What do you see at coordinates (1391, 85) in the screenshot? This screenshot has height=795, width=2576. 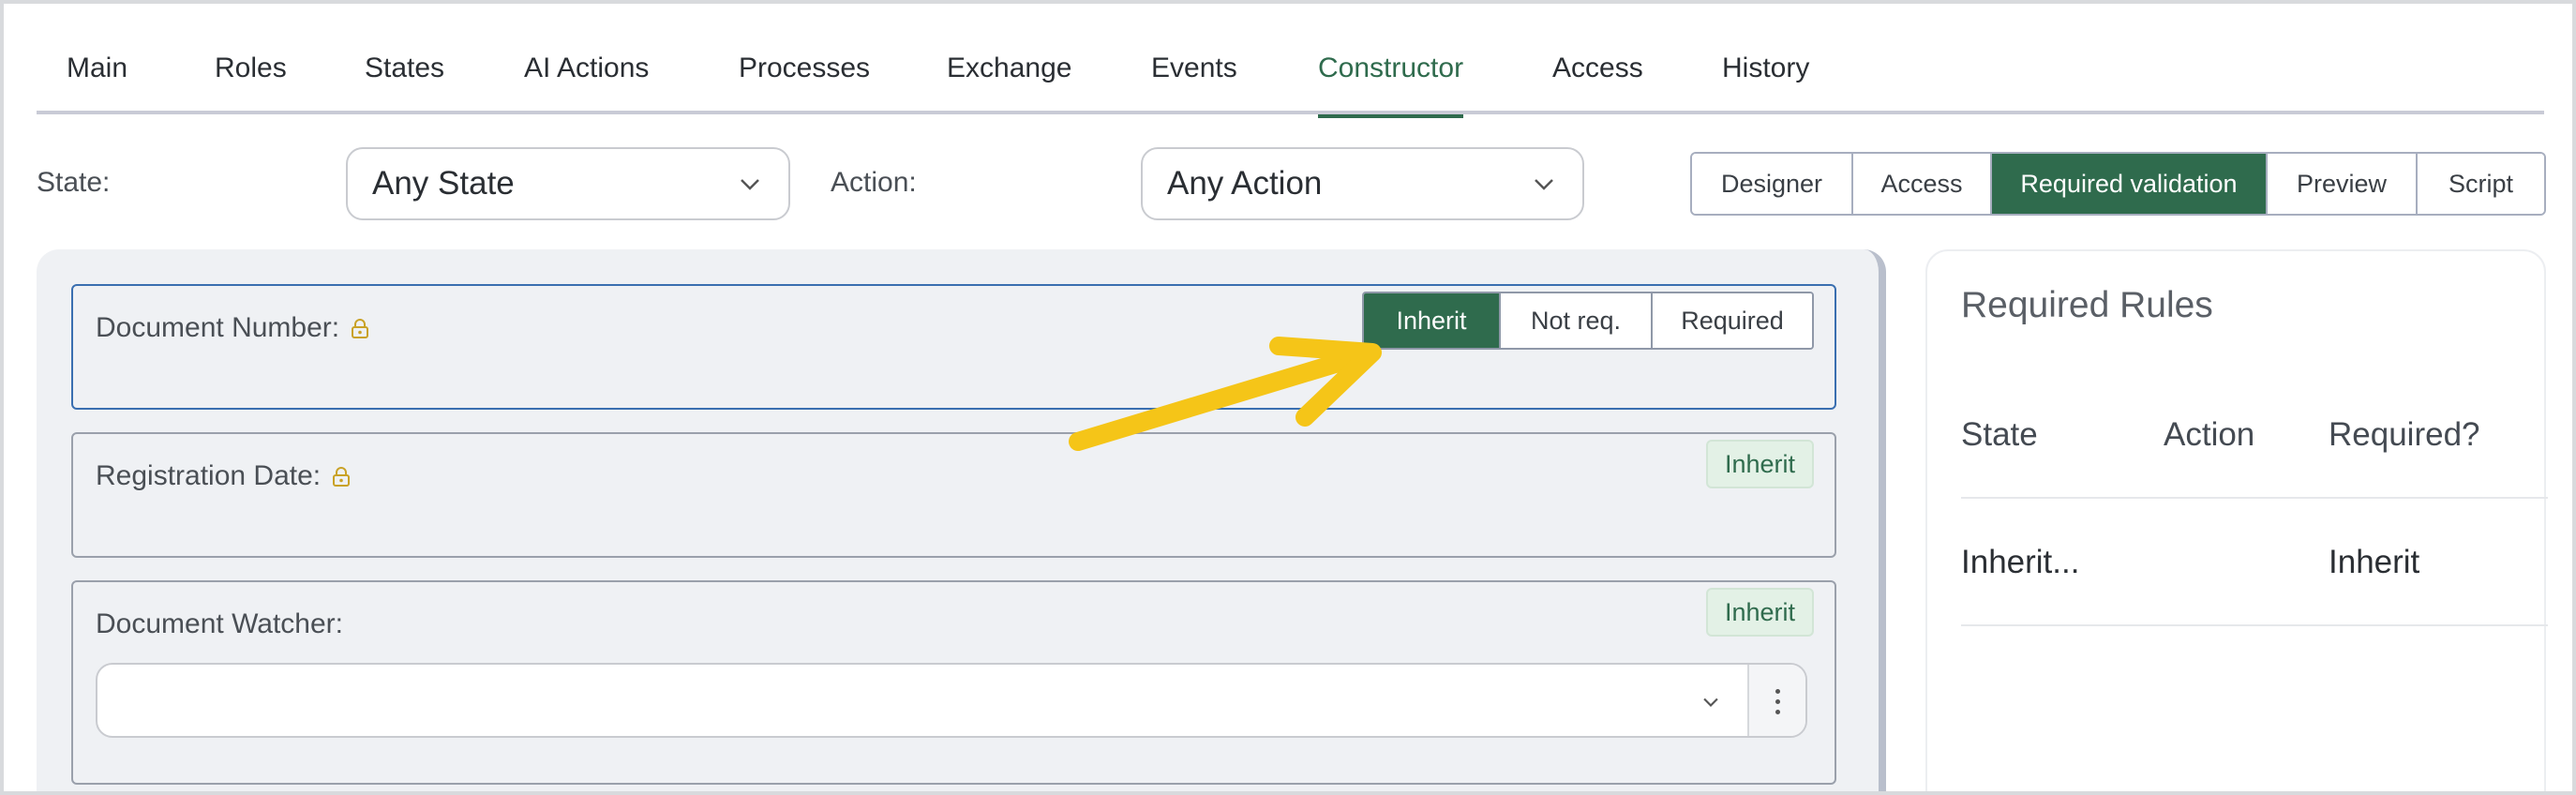 I see `tab-constructor: Constructor` at bounding box center [1391, 85].